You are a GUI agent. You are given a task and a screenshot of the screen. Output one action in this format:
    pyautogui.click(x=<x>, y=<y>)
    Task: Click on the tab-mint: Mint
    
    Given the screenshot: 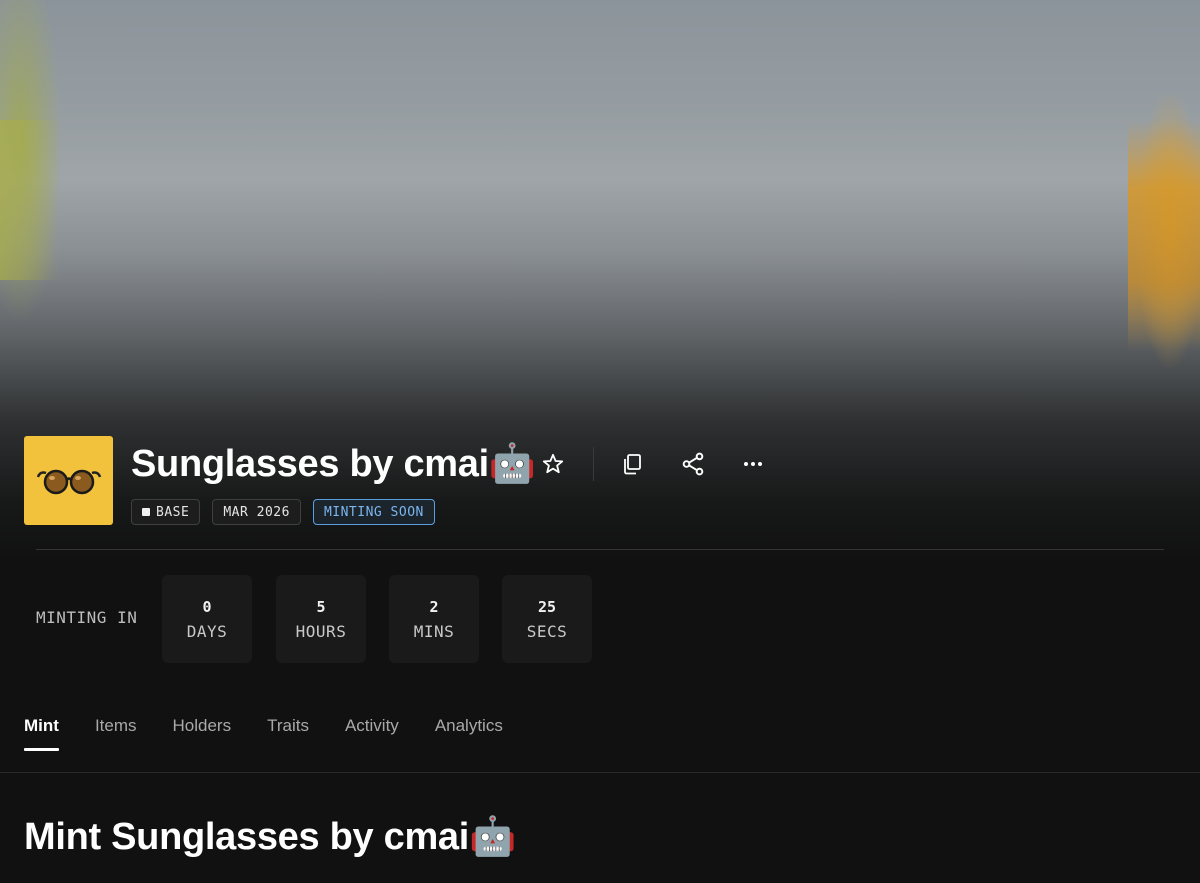 What is the action you would take?
    pyautogui.click(x=41, y=733)
    